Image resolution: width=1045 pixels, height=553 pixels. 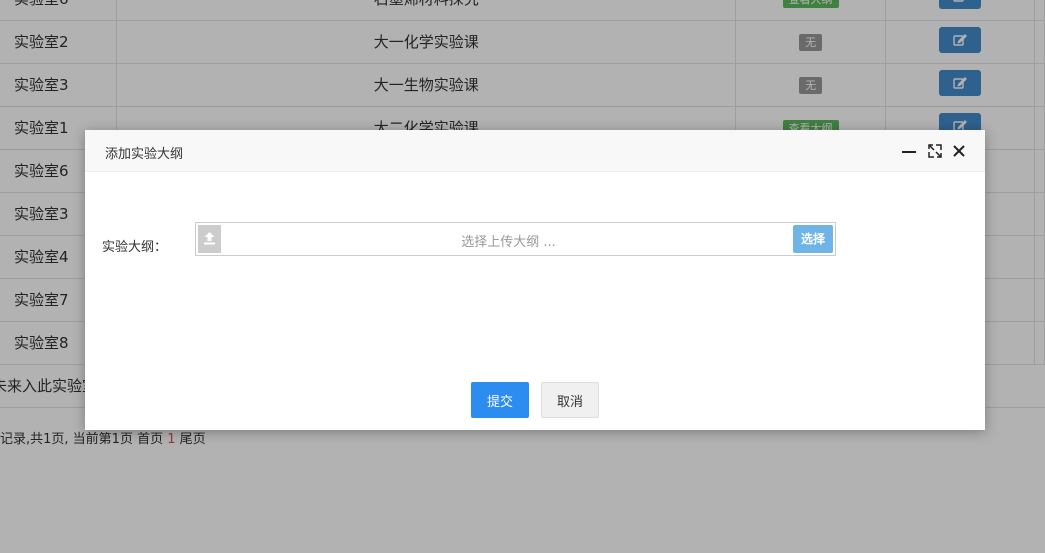 What do you see at coordinates (959, 151) in the screenshot?
I see `close-icon` at bounding box center [959, 151].